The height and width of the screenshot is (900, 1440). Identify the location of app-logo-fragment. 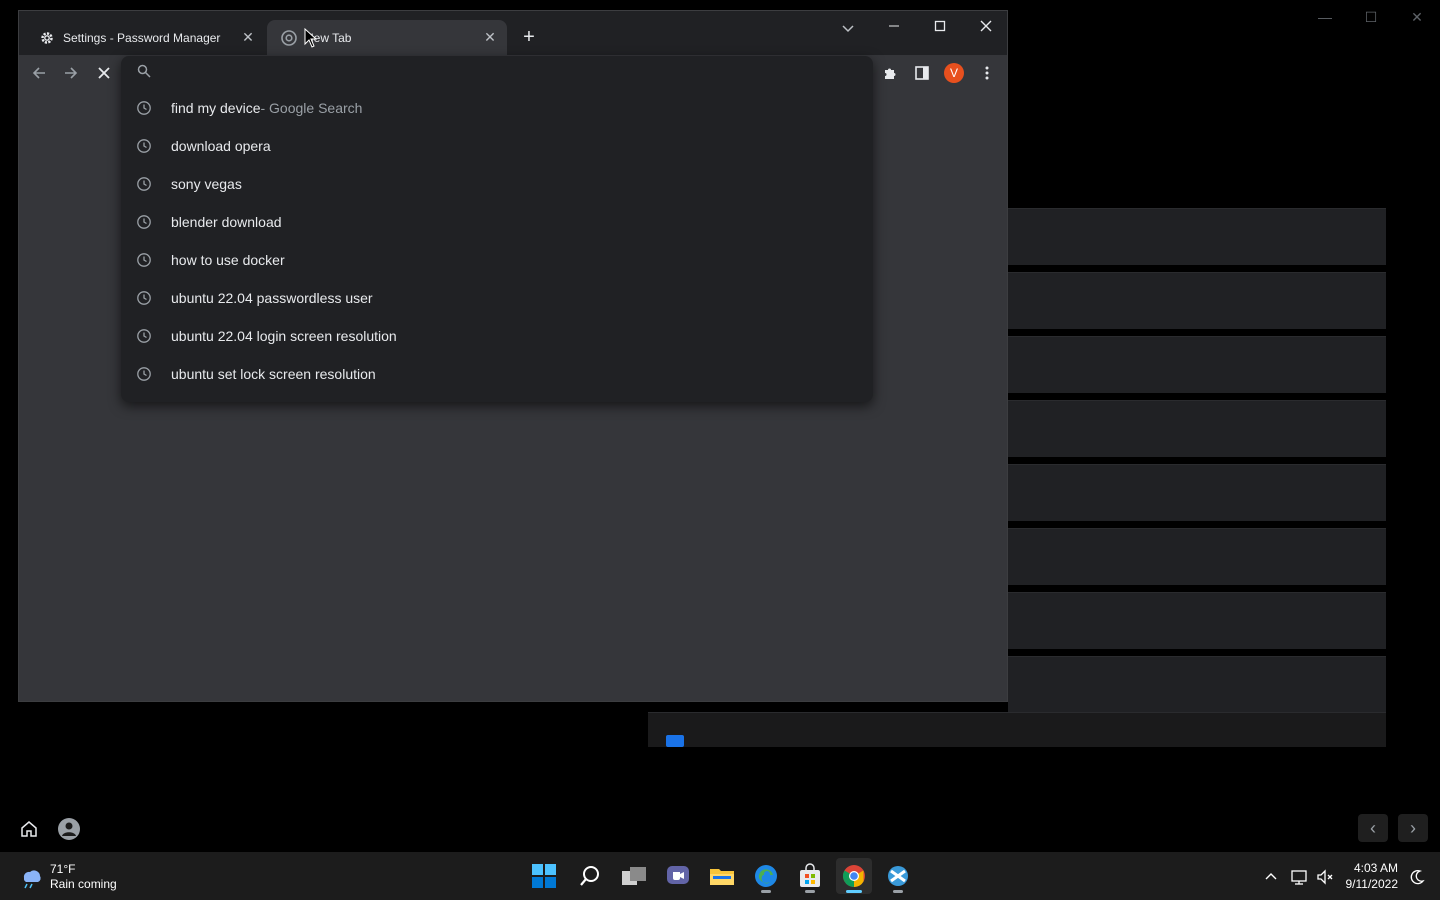
(675, 741).